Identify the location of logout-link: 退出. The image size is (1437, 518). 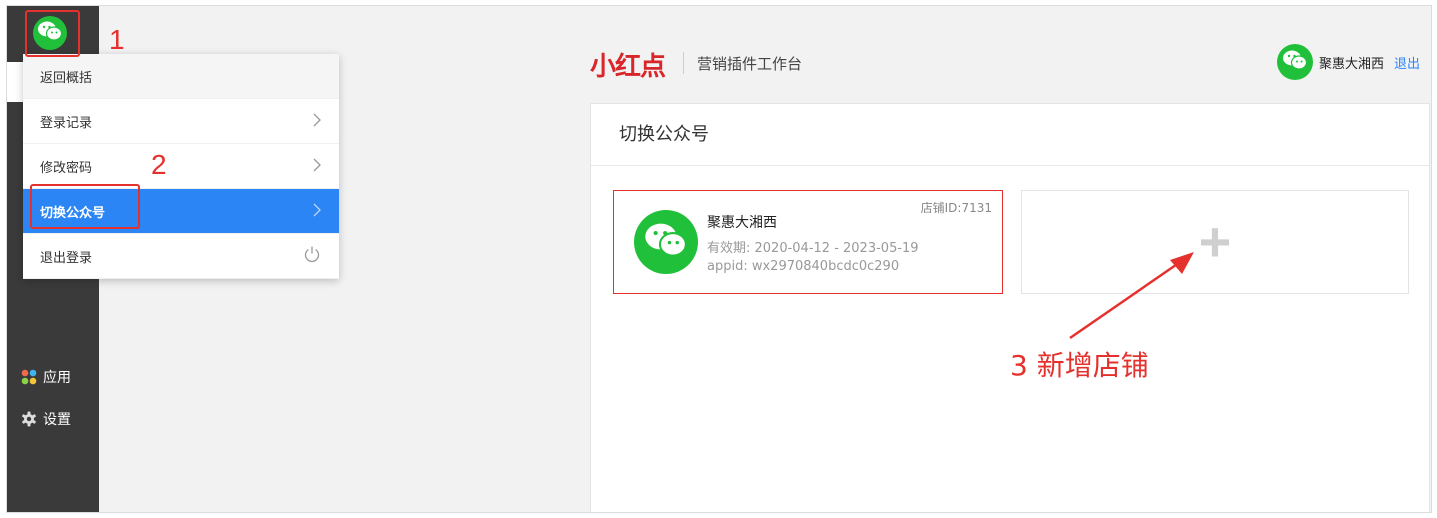
(1407, 62).